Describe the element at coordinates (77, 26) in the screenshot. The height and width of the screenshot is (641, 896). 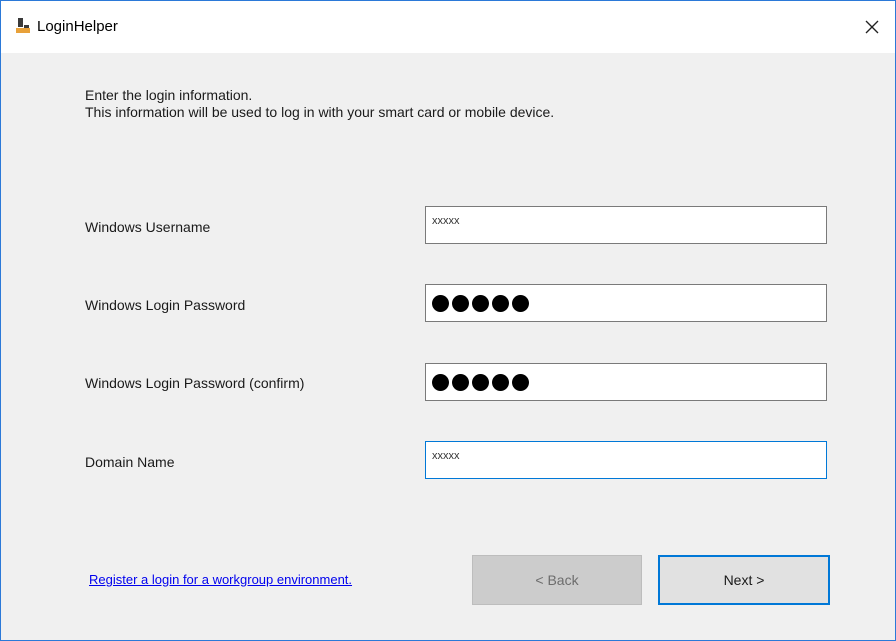
I see `window-title: LoginHelper` at that location.